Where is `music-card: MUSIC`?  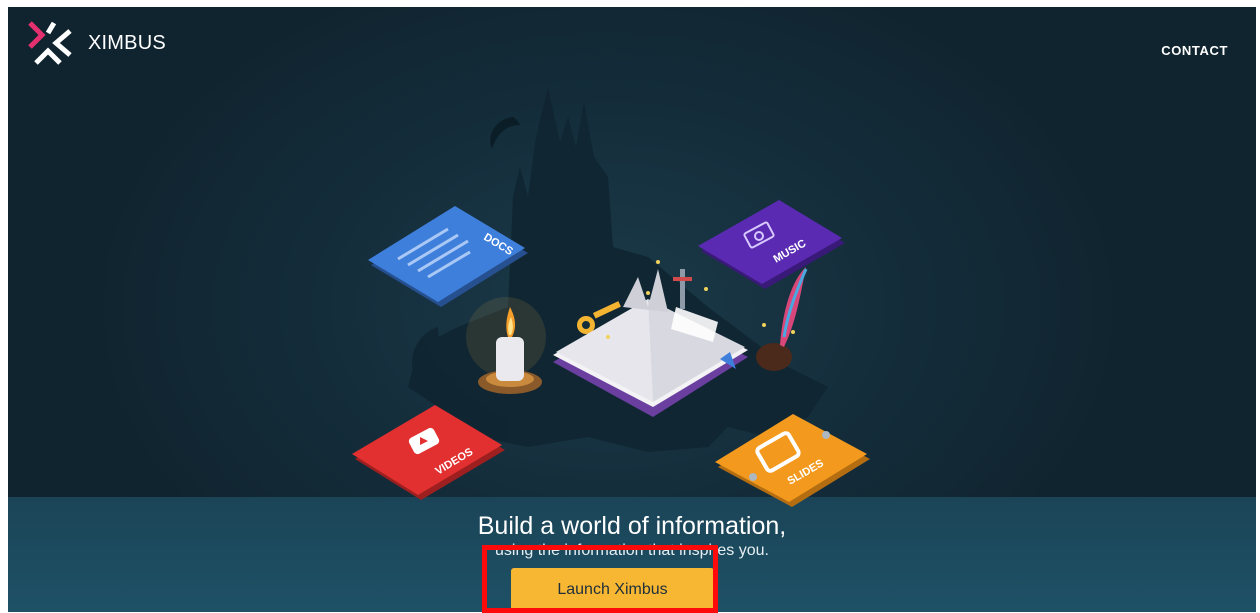 music-card: MUSIC is located at coordinates (771, 244).